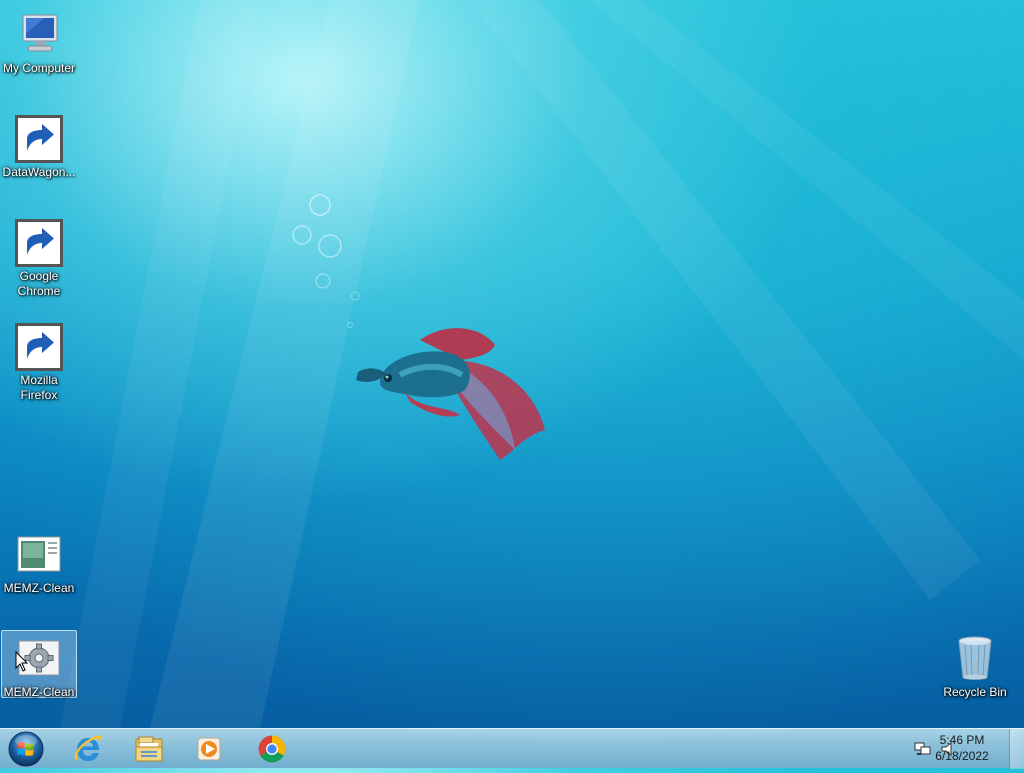 This screenshot has height=773, width=1024. I want to click on firefox-icon, so click(39, 347).